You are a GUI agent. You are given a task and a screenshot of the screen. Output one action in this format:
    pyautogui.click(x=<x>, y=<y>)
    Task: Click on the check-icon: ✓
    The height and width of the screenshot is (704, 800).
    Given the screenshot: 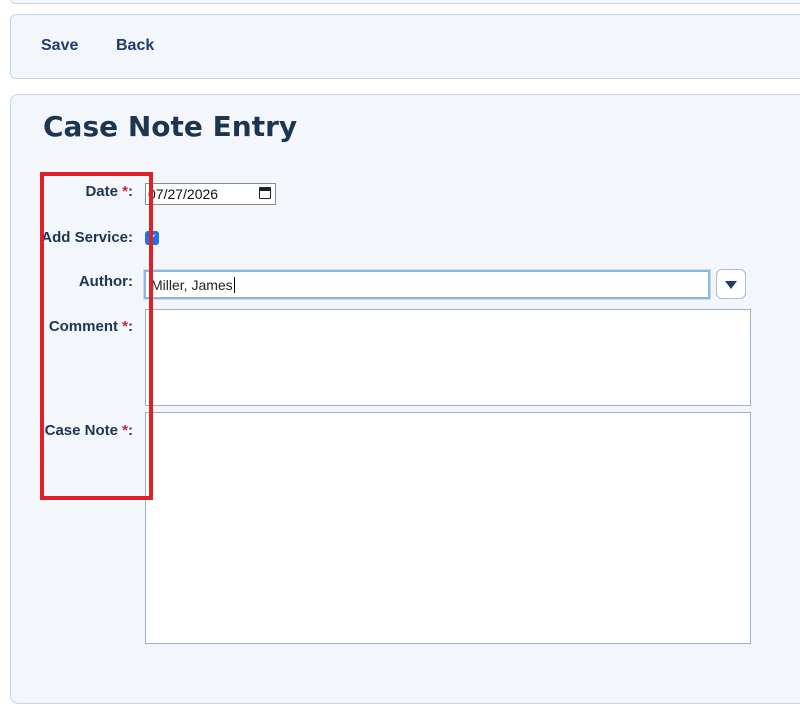 What is the action you would take?
    pyautogui.click(x=152, y=238)
    